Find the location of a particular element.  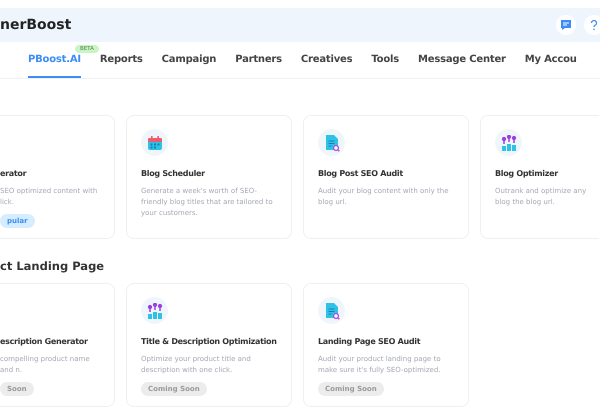

nav-tab: Tools is located at coordinates (385, 60).